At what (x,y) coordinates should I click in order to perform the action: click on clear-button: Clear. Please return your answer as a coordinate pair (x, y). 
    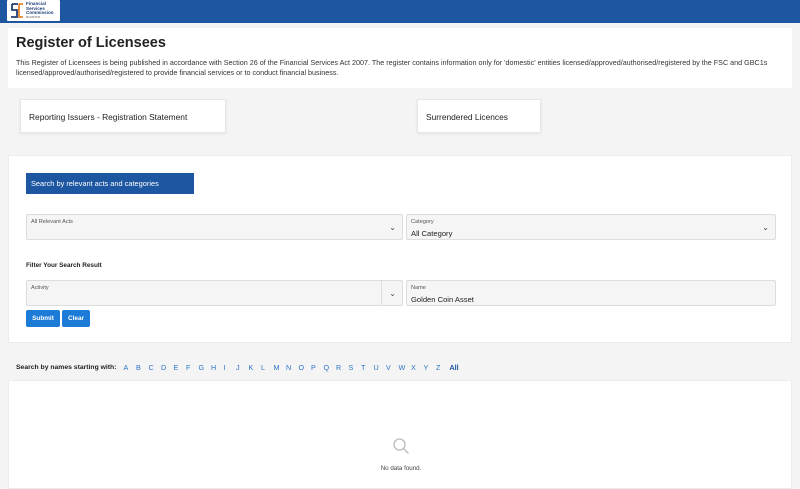
    Looking at the image, I should click on (76, 318).